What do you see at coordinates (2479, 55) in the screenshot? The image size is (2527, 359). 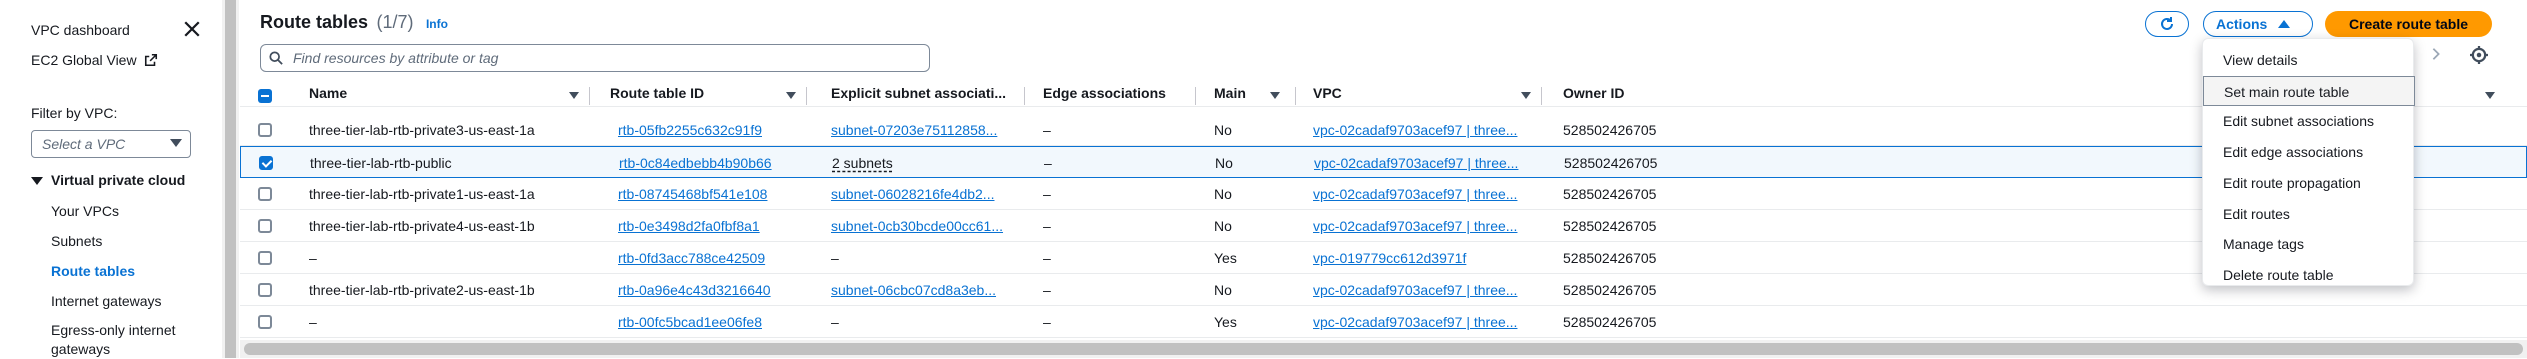 I see `gear-icon` at bounding box center [2479, 55].